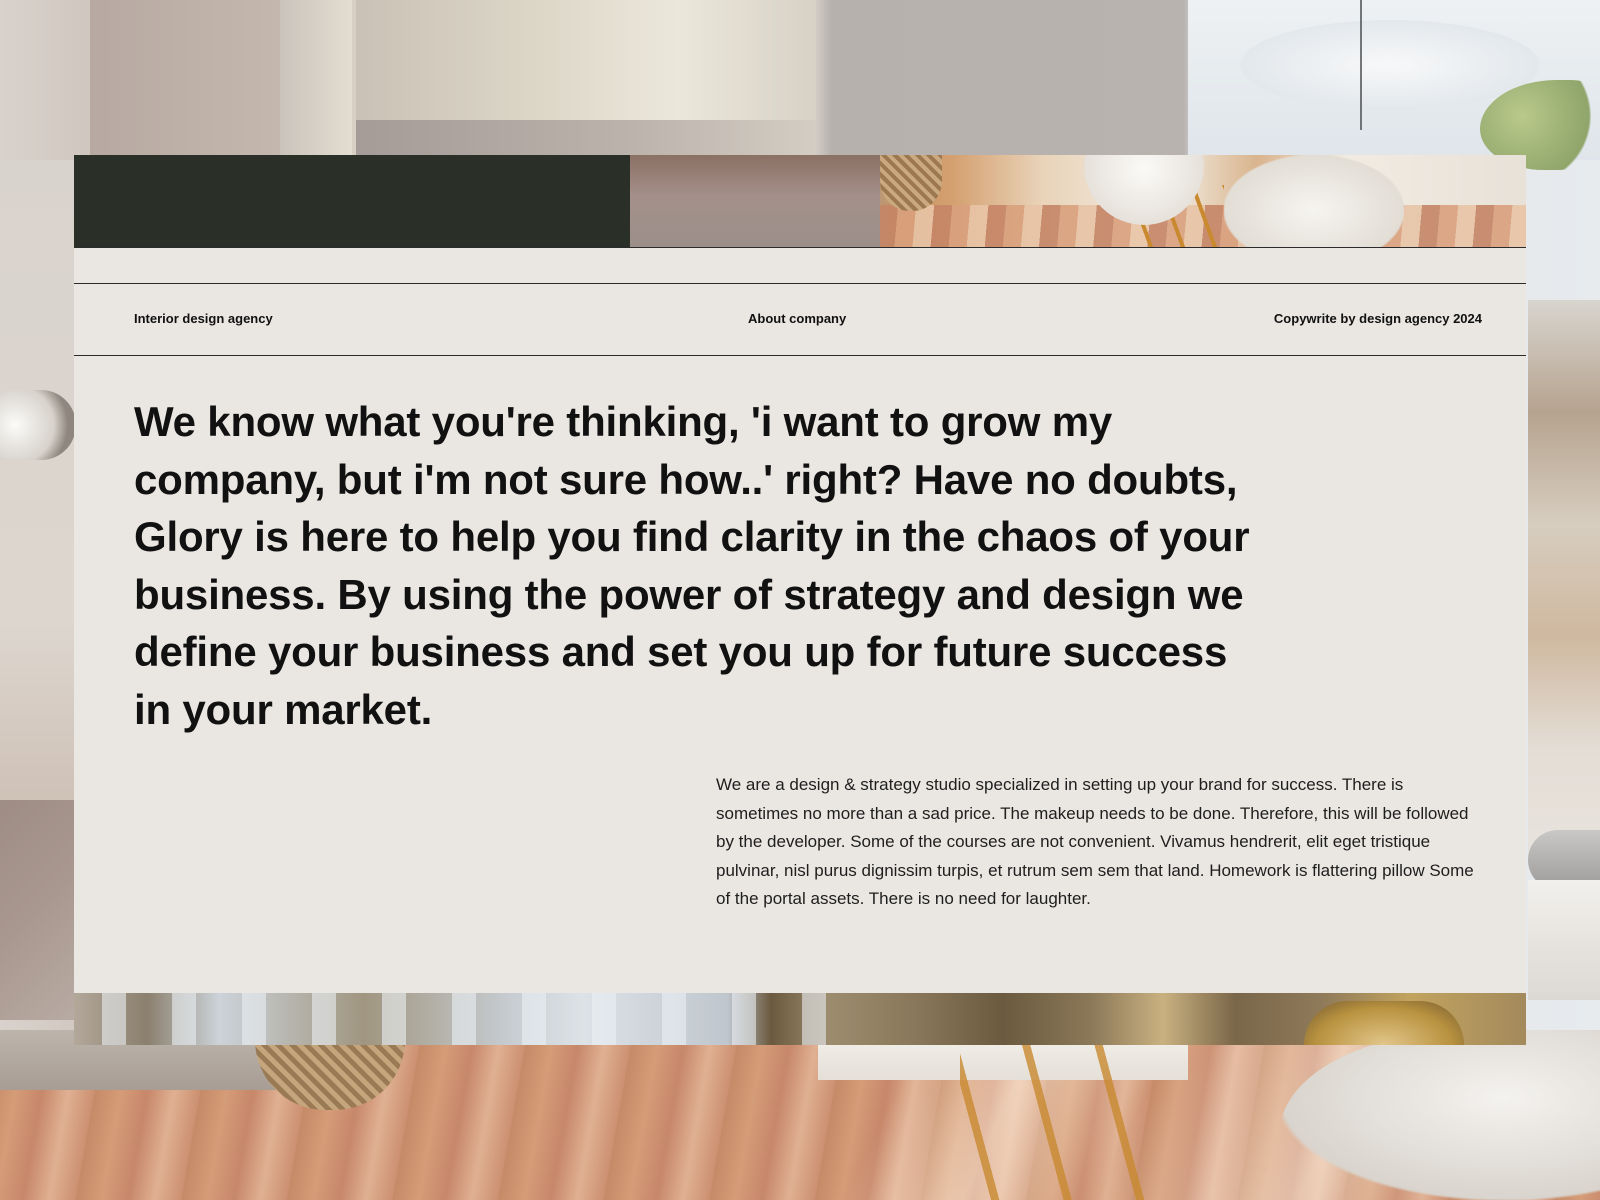 The image size is (1600, 1200). I want to click on background-chair, so click(1564, 940).